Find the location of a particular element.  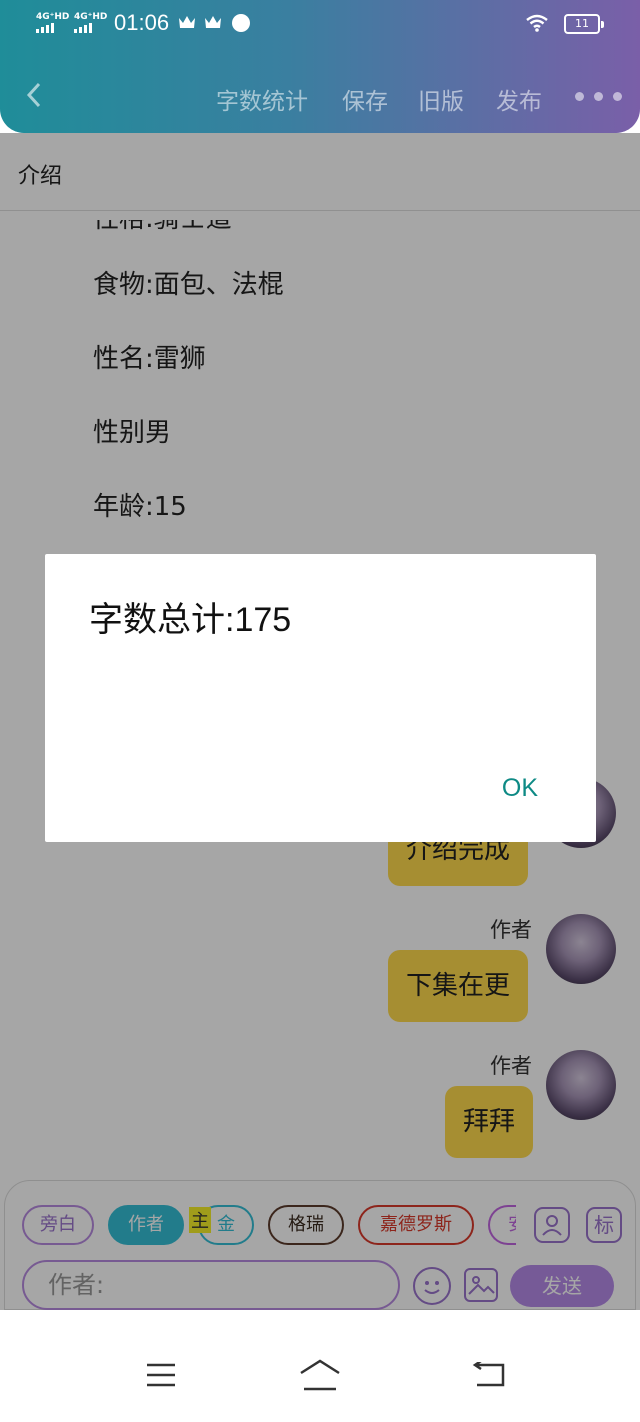

app-header: 4G⁺HD 4G⁺HD 01:06 11 字数统计 保存 旧版 发布 is located at coordinates (320, 66).